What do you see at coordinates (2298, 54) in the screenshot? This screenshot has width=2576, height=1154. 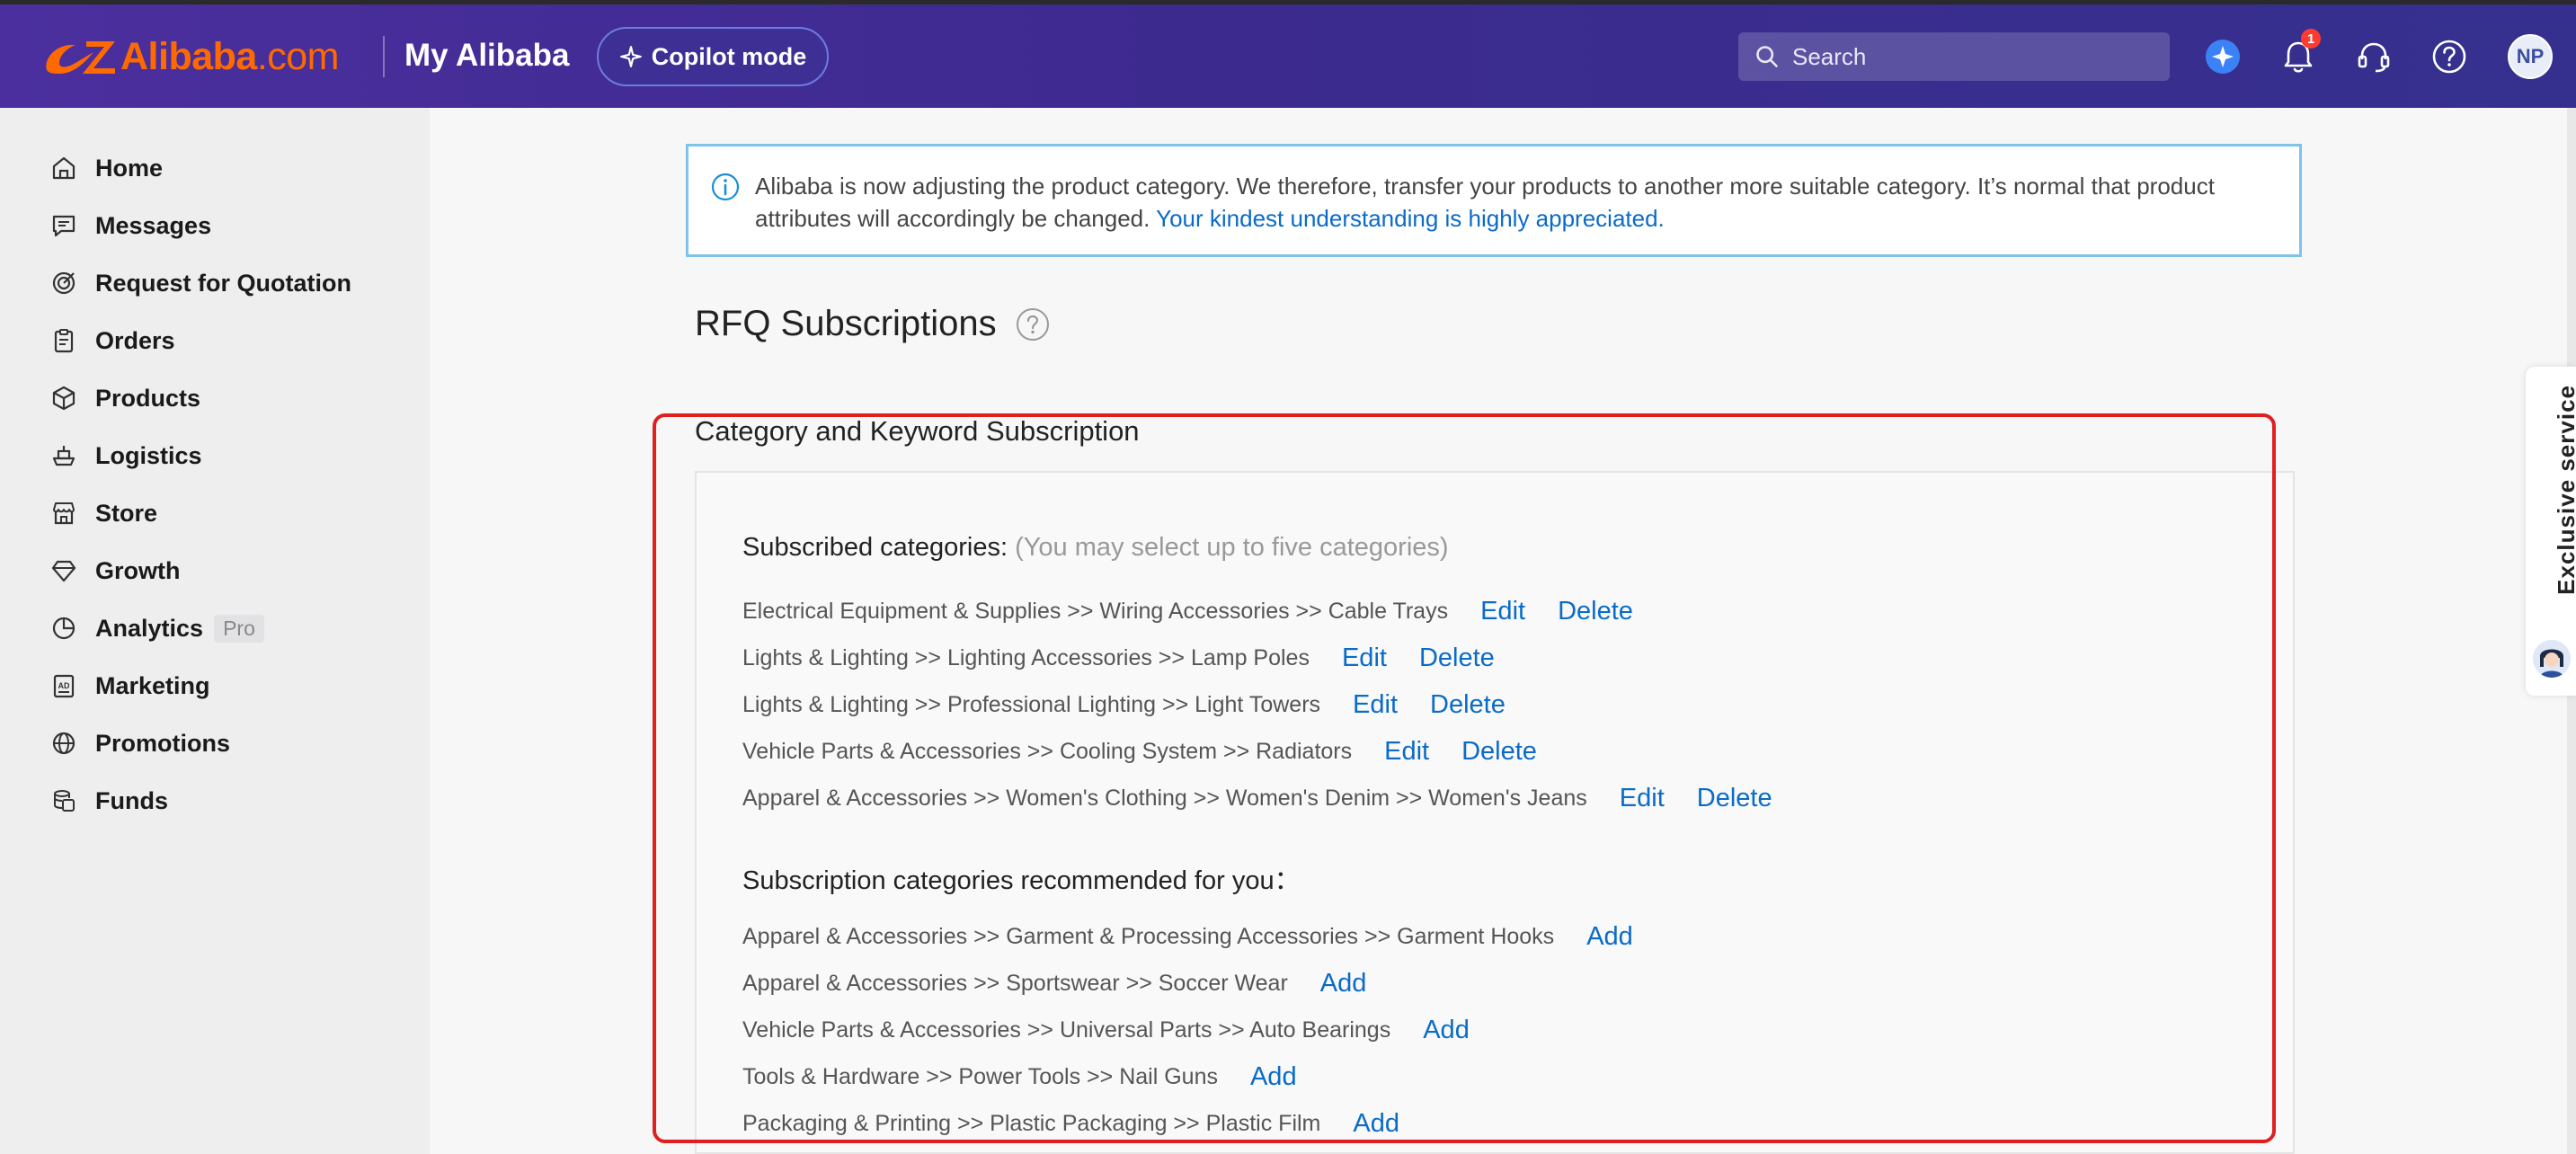 I see `notifications-button: 1` at bounding box center [2298, 54].